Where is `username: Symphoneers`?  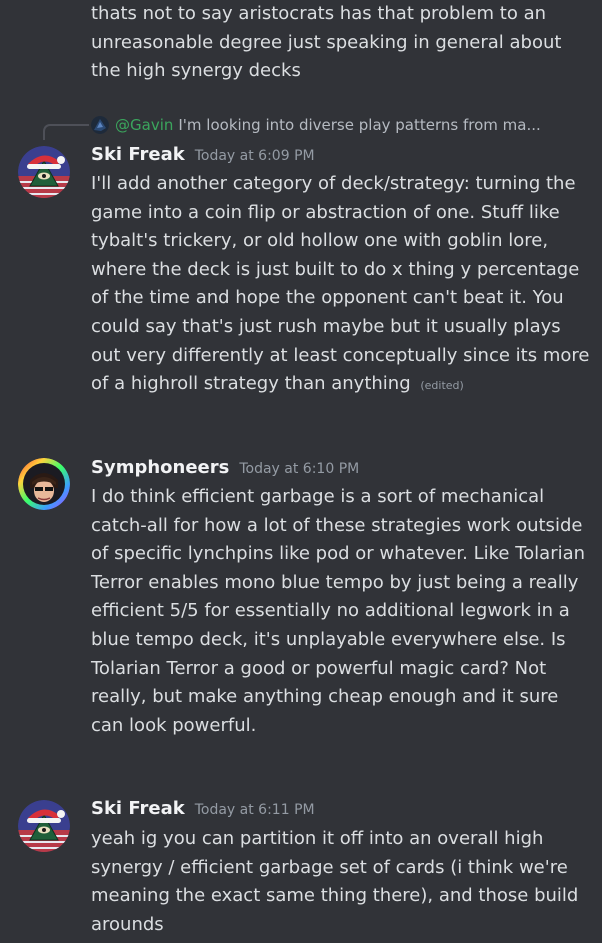 username: Symphoneers is located at coordinates (160, 467).